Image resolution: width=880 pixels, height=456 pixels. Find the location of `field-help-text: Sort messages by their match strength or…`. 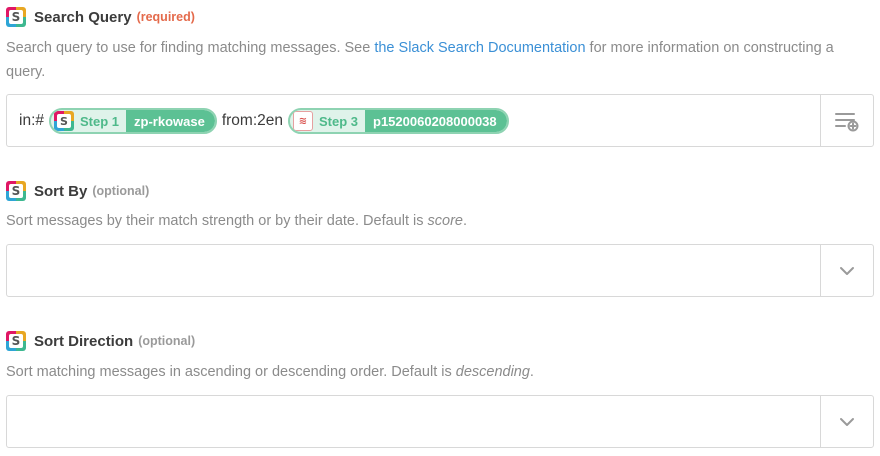

field-help-text: Sort messages by their match strength or… is located at coordinates (436, 221).